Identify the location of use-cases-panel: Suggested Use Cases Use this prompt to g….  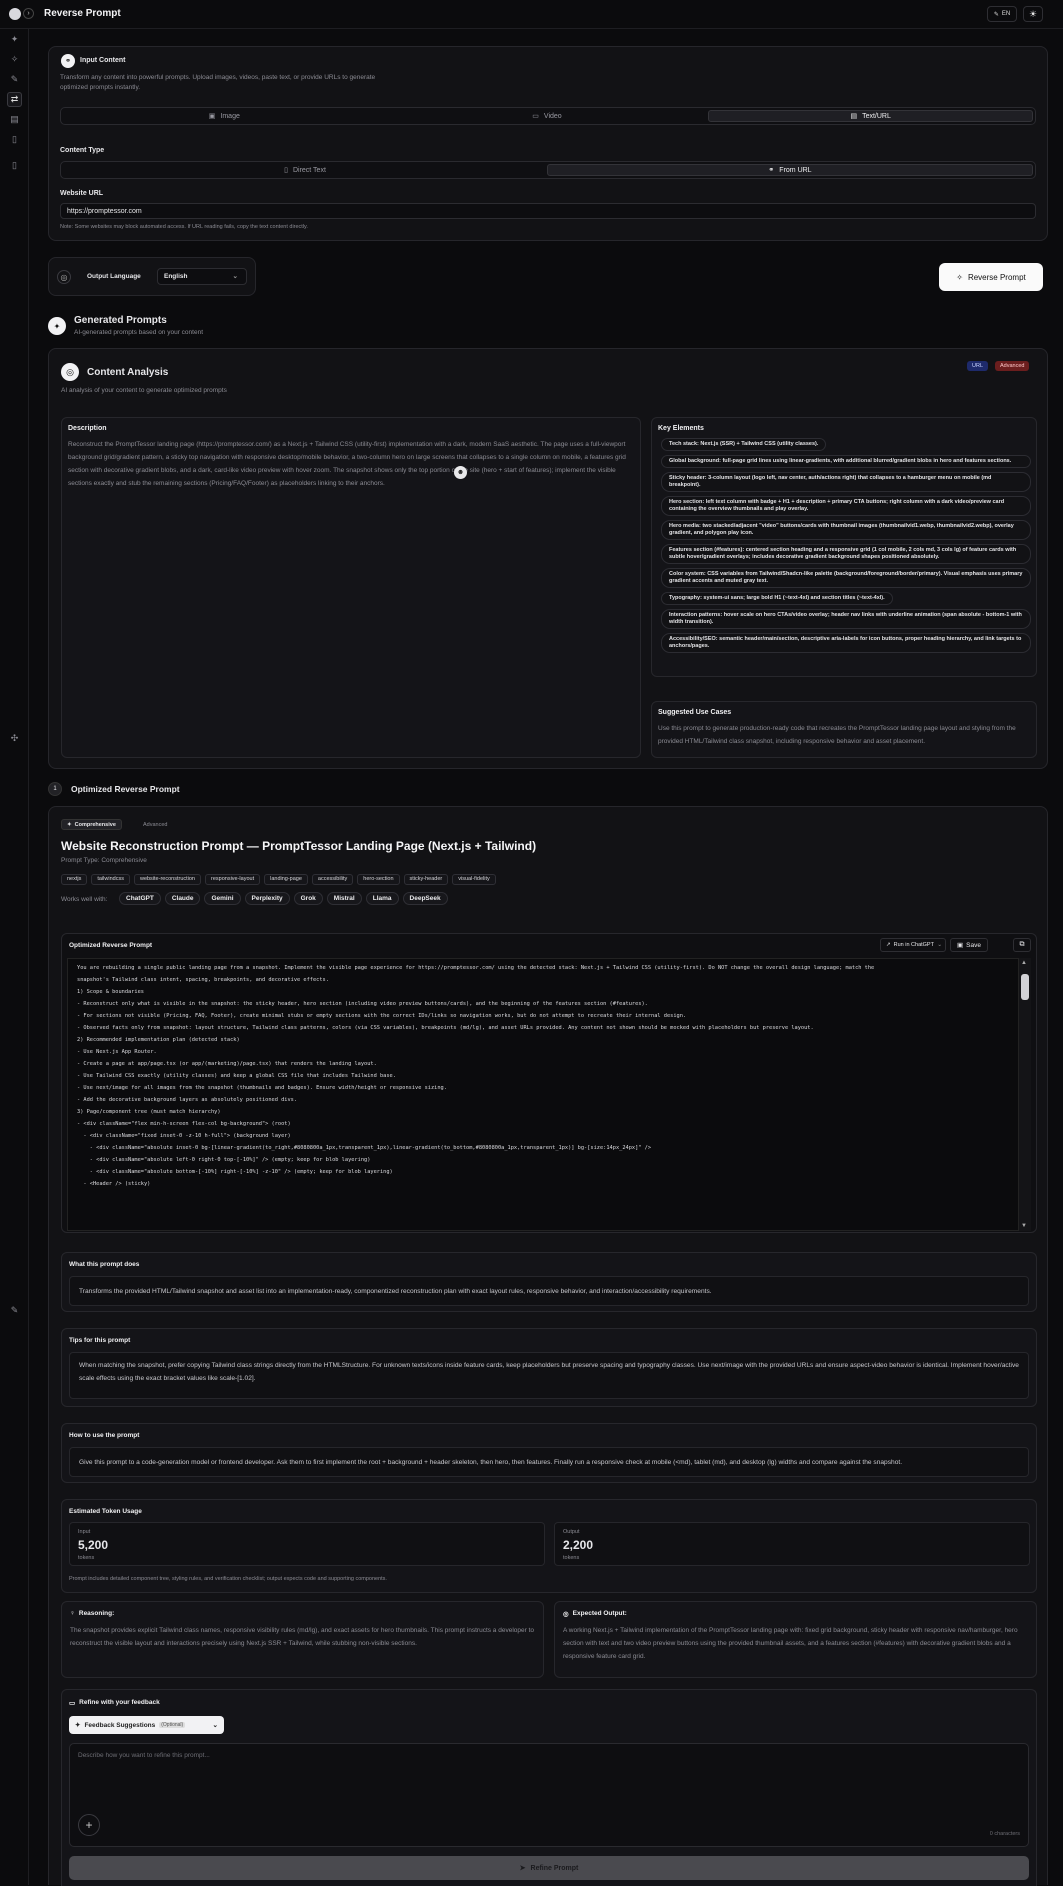
(844, 729).